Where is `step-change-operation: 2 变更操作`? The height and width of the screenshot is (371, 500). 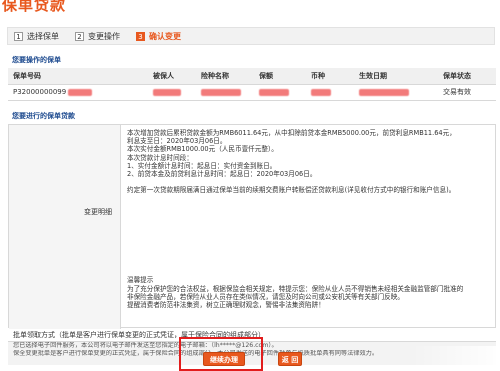
step-change-operation: 2 变更操作 is located at coordinates (97, 36).